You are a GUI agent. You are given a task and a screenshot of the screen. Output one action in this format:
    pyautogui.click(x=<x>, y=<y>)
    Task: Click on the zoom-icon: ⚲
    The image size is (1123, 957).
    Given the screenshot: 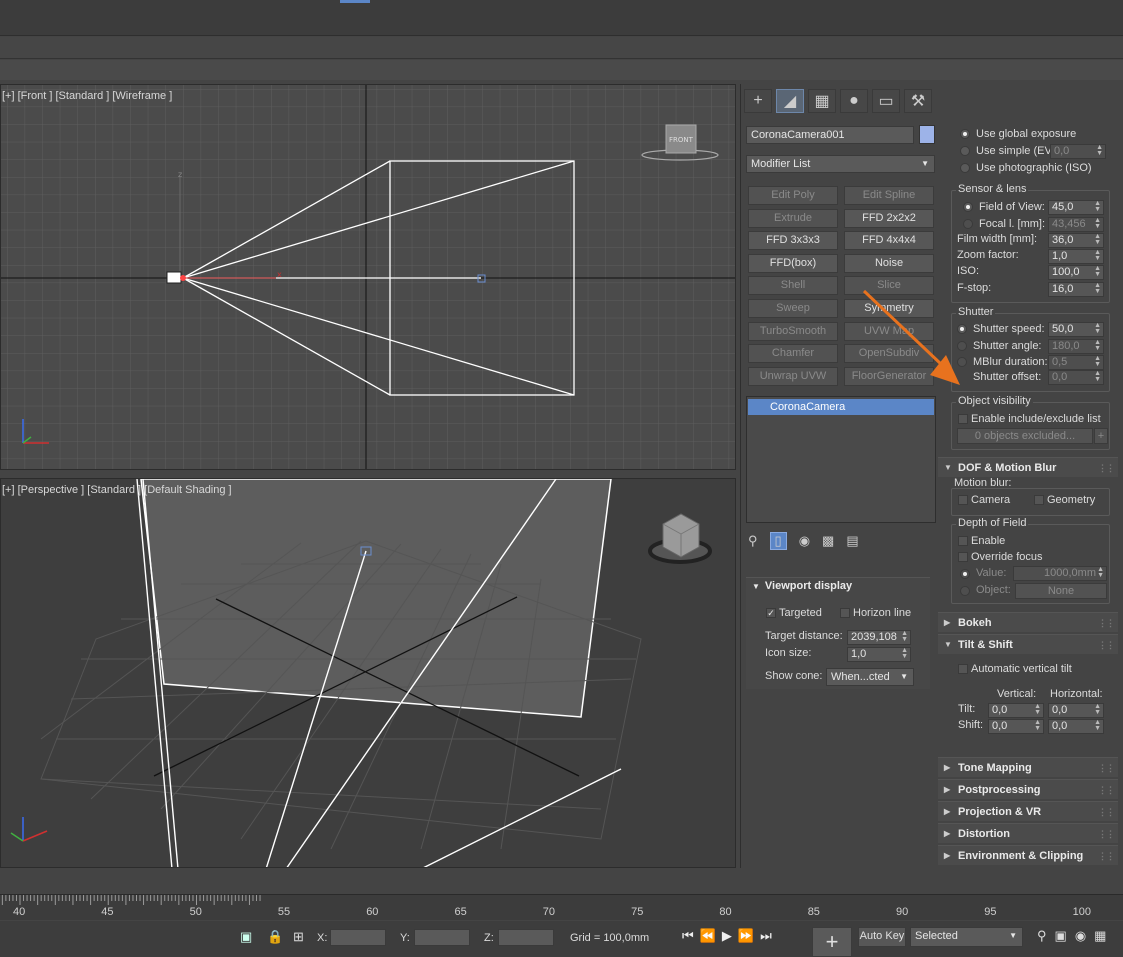 What is the action you would take?
    pyautogui.click(x=1046, y=935)
    